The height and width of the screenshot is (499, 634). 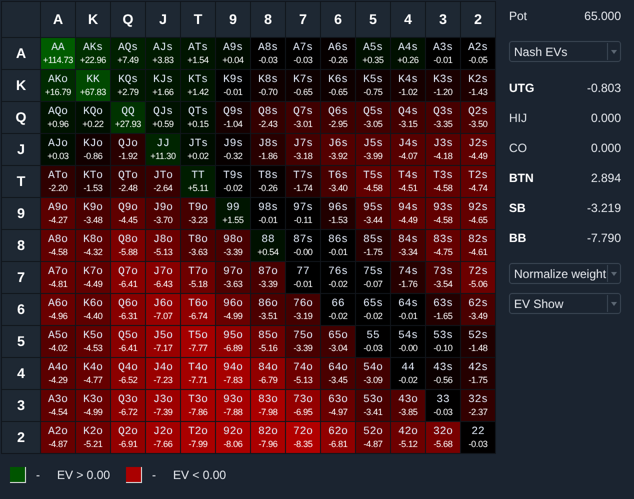 I want to click on hand-cell: AA +114.73, so click(x=58, y=53).